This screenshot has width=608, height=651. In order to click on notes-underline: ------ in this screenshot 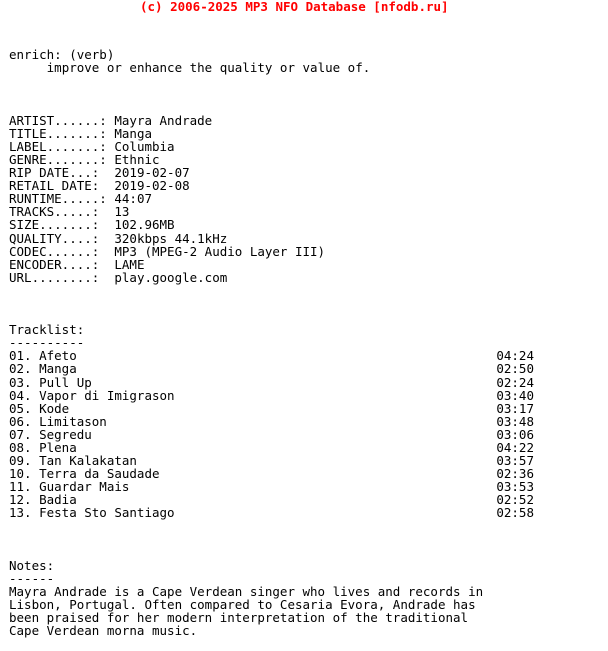, I will do `click(32, 578)`.